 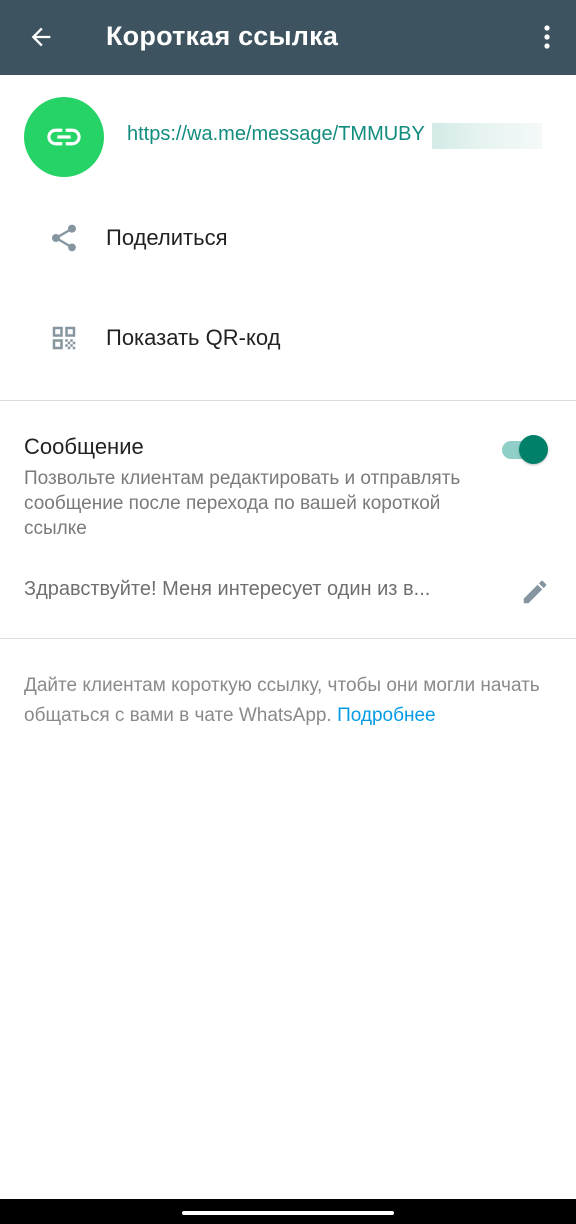 What do you see at coordinates (84, 446) in the screenshot?
I see `message-title: Сообщение` at bounding box center [84, 446].